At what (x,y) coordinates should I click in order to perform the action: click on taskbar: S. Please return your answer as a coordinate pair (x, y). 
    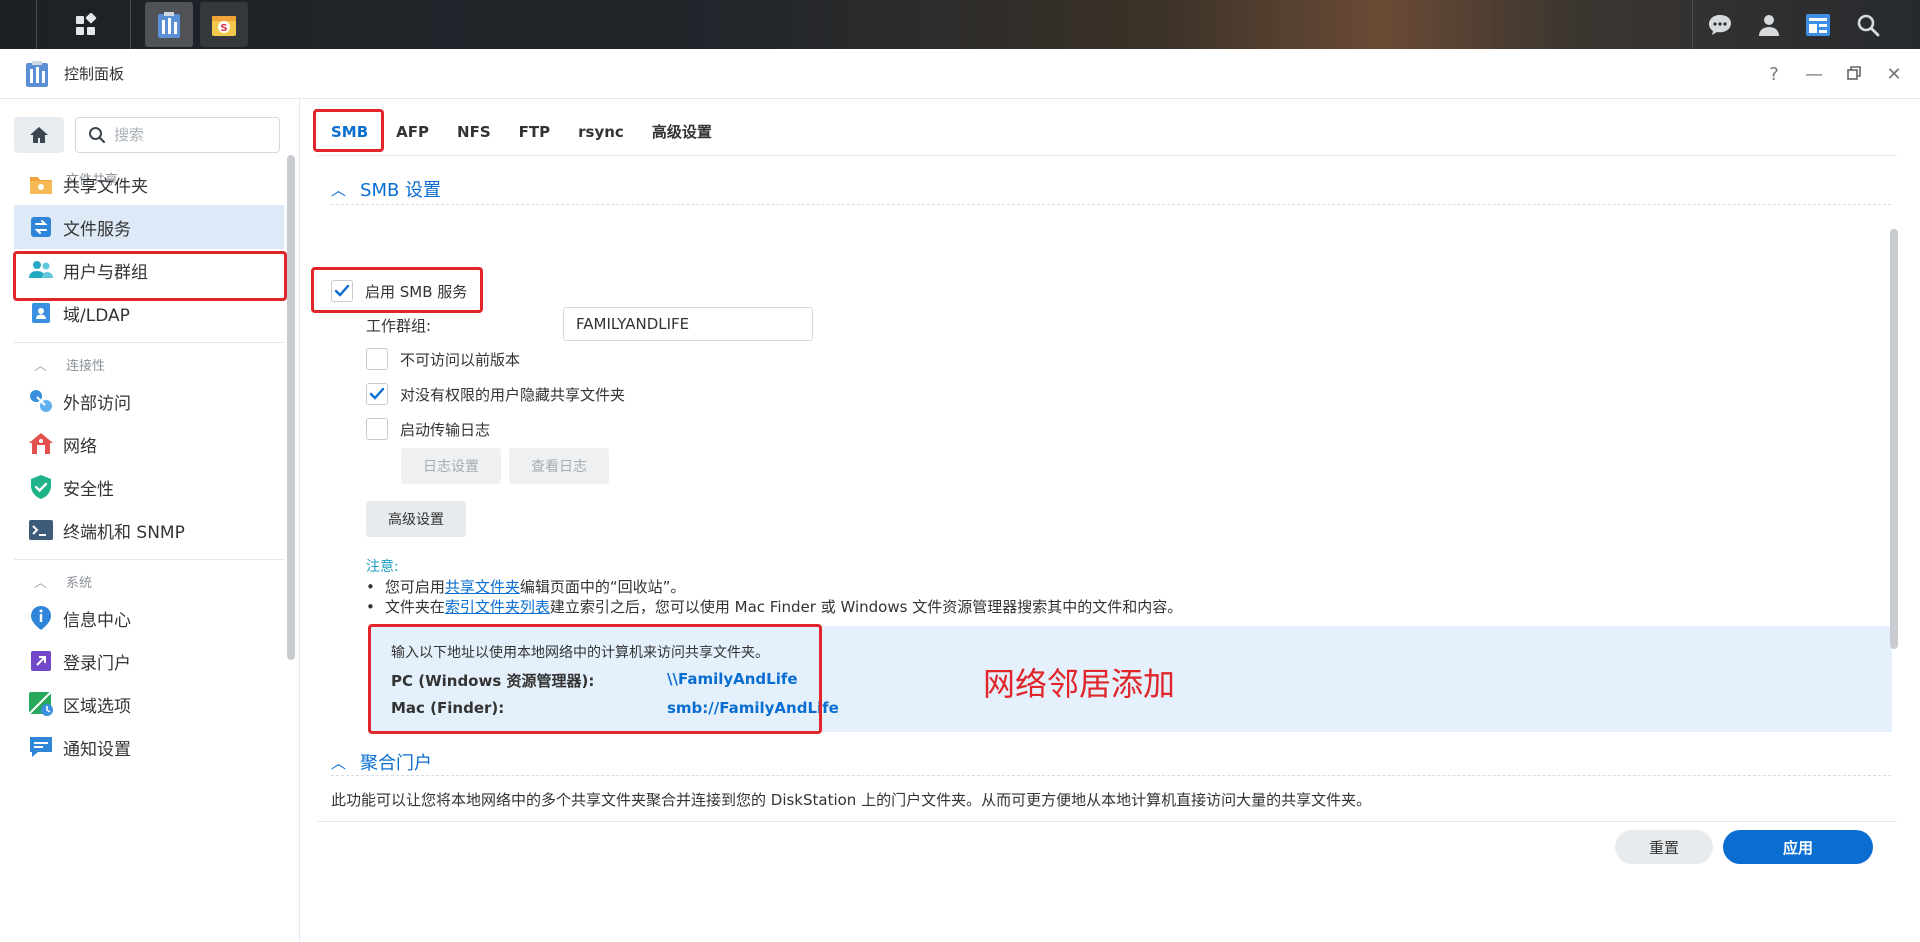
    Looking at the image, I should click on (960, 24).